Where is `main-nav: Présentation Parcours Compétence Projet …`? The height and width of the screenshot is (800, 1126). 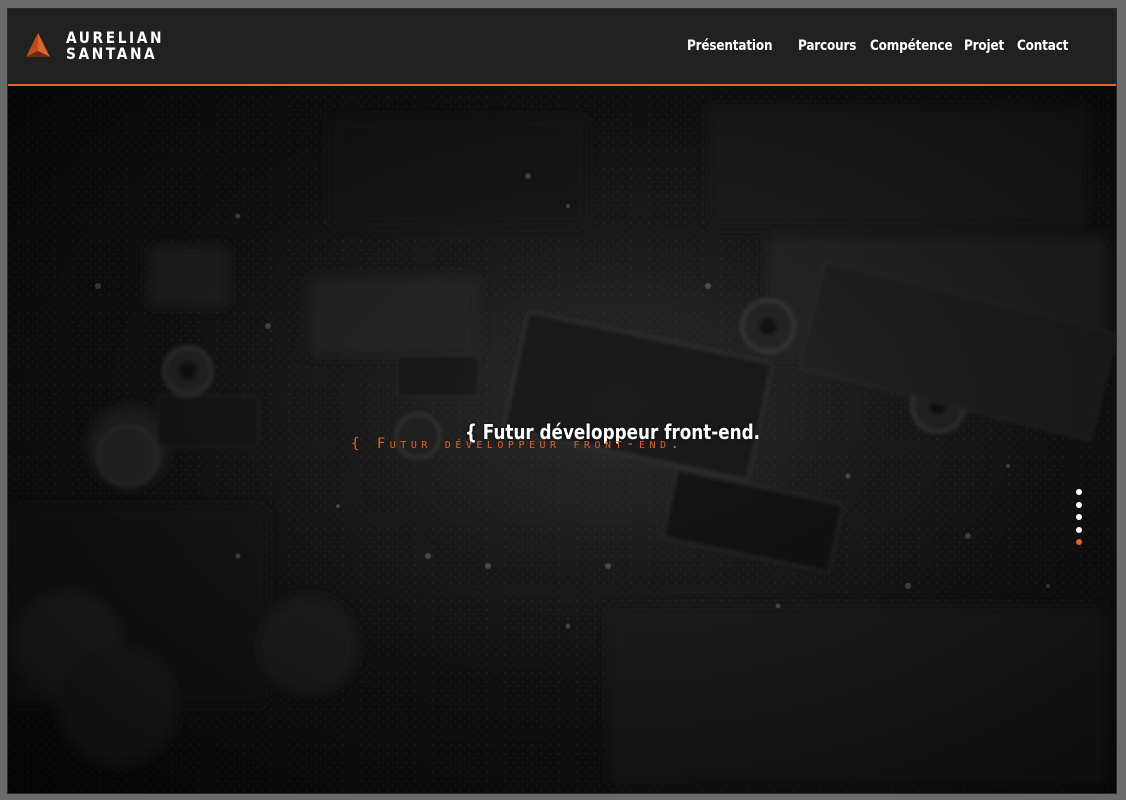
main-nav: Présentation Parcours Compétence Projet … is located at coordinates (562, 48).